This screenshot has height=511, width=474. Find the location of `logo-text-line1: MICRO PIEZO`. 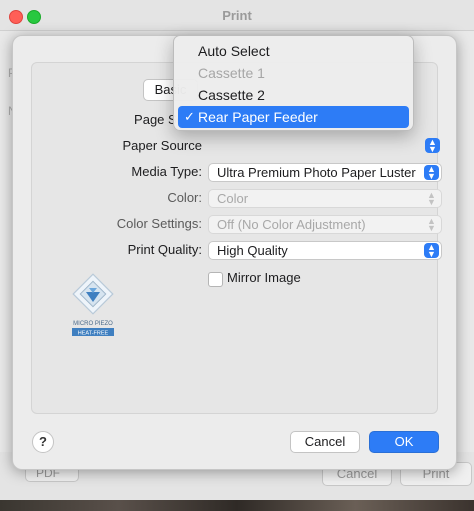

logo-text-line1: MICRO PIEZO is located at coordinates (93, 324).